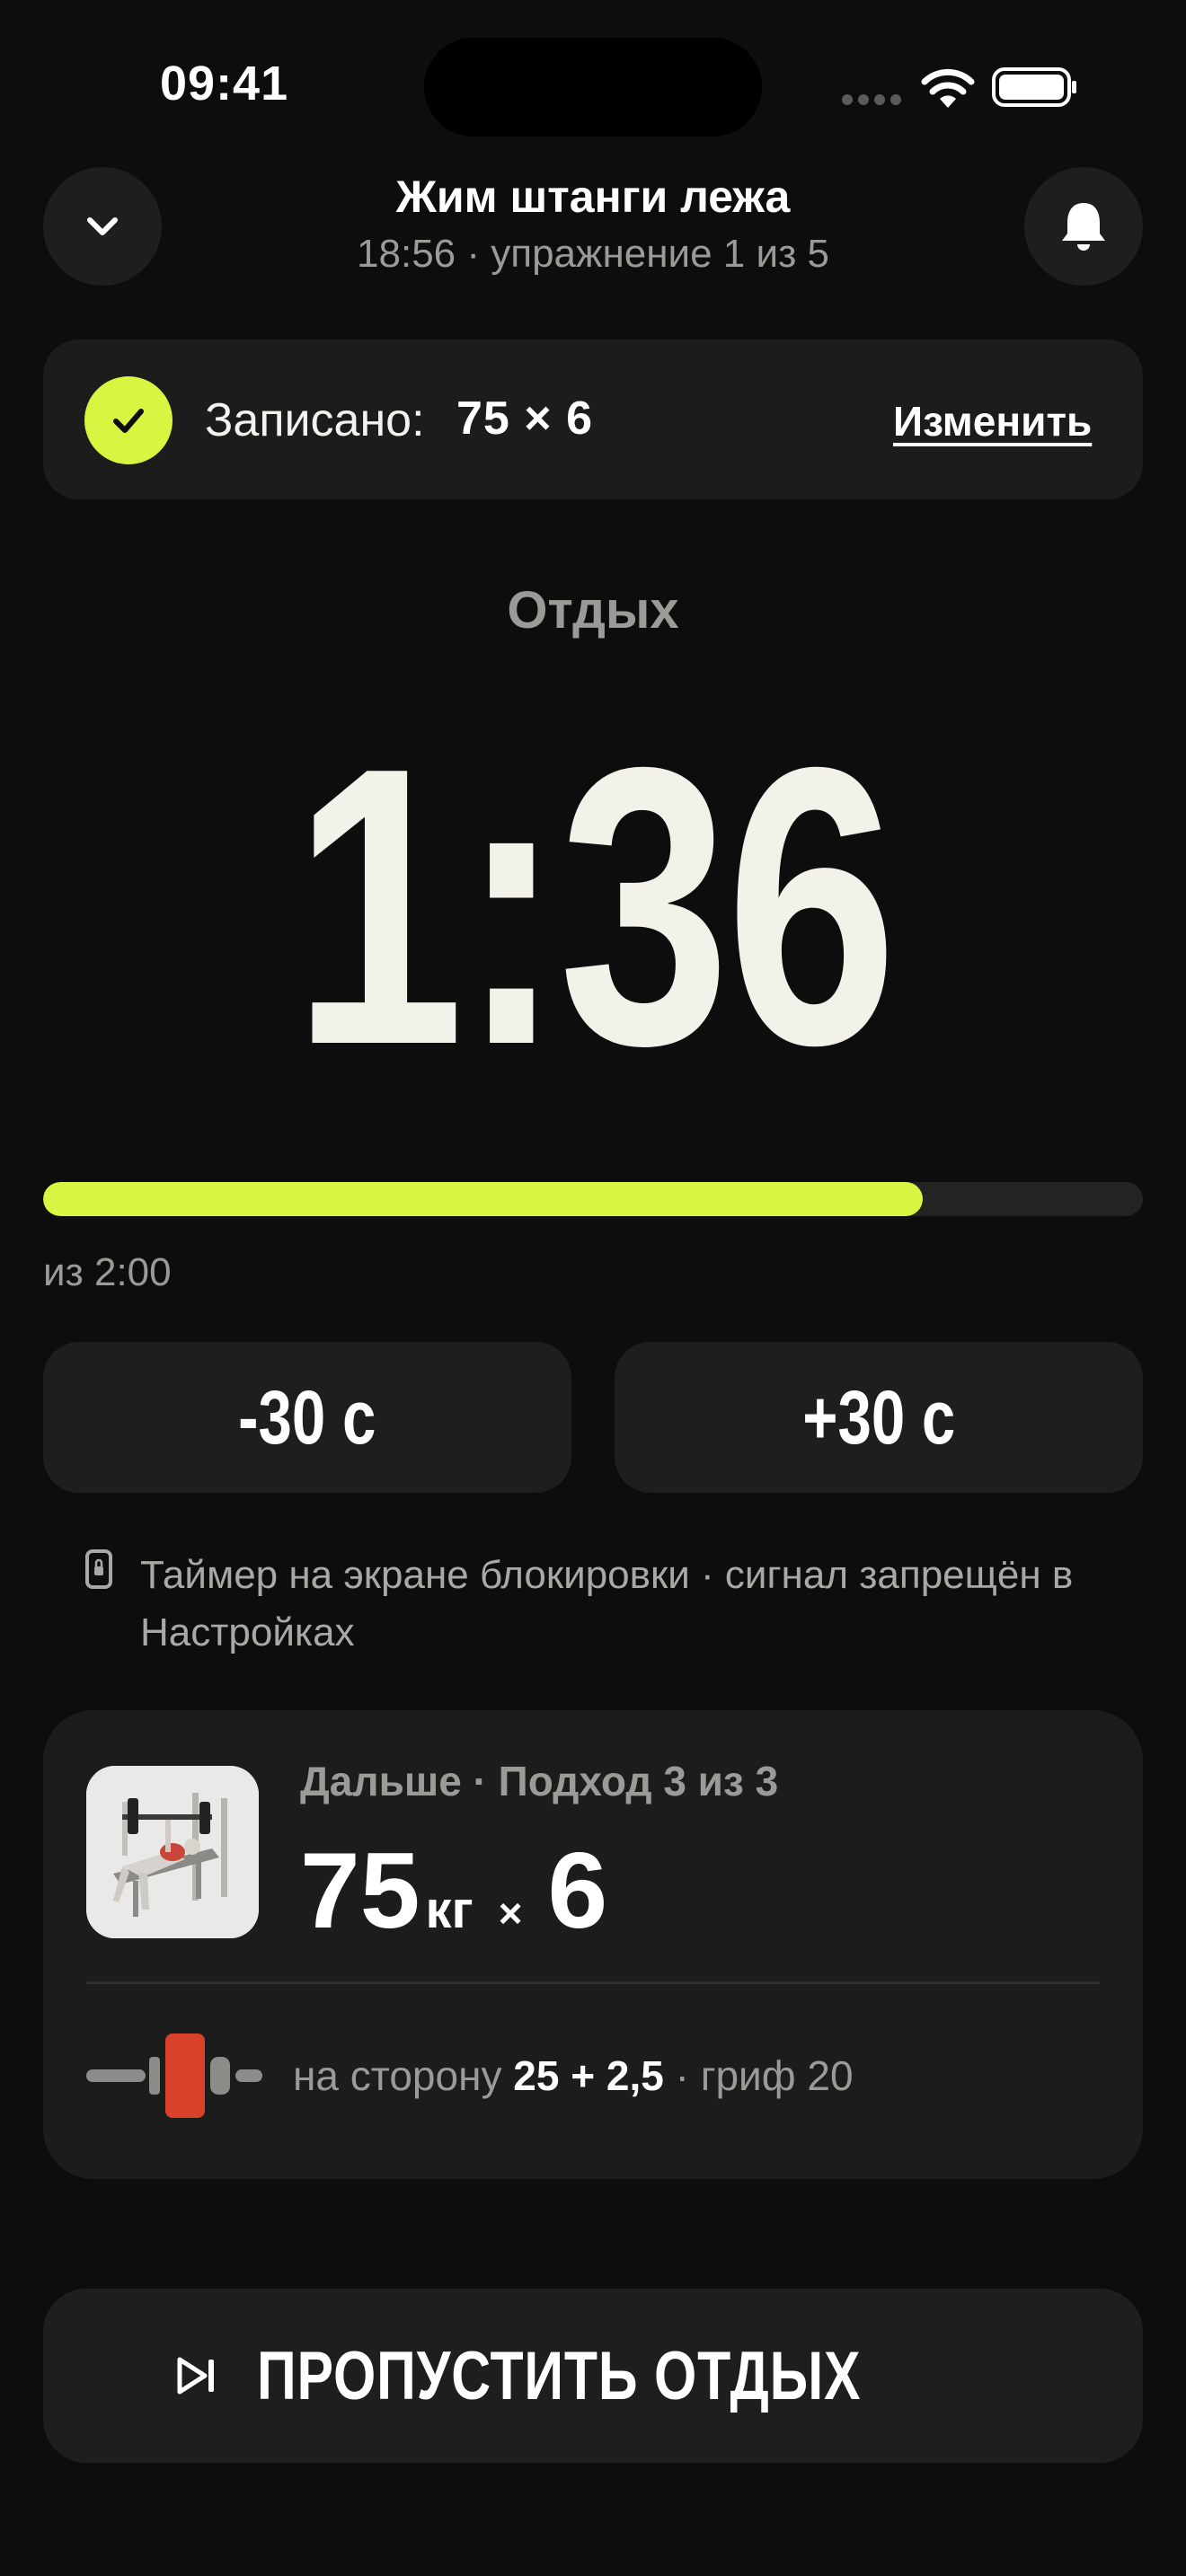 The image size is (1186, 2576). I want to click on next-reps: 6, so click(577, 1891).